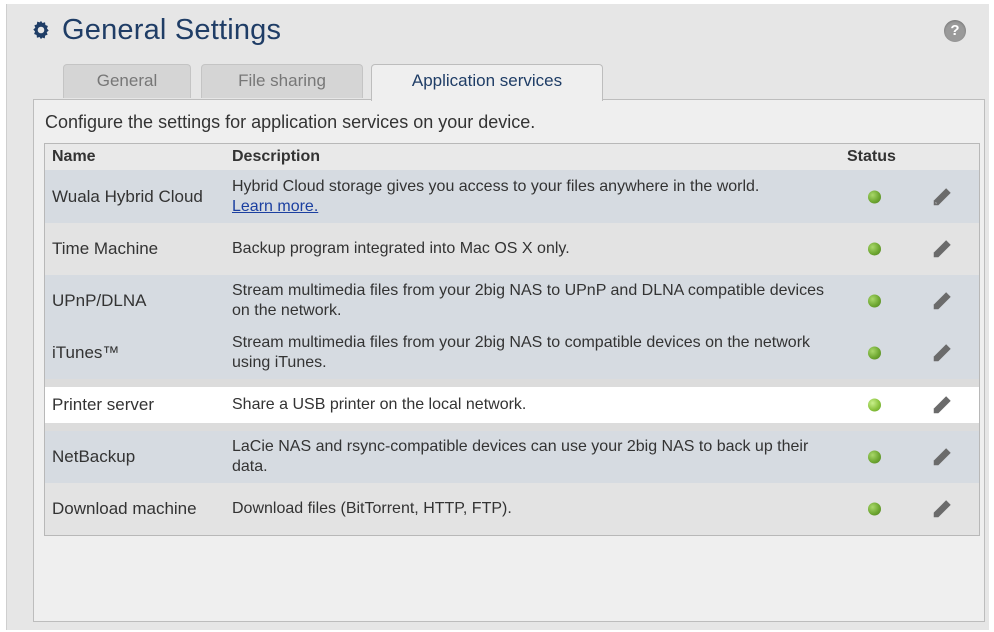 The width and height of the screenshot is (994, 632). I want to click on page-header: General Settings, so click(155, 30).